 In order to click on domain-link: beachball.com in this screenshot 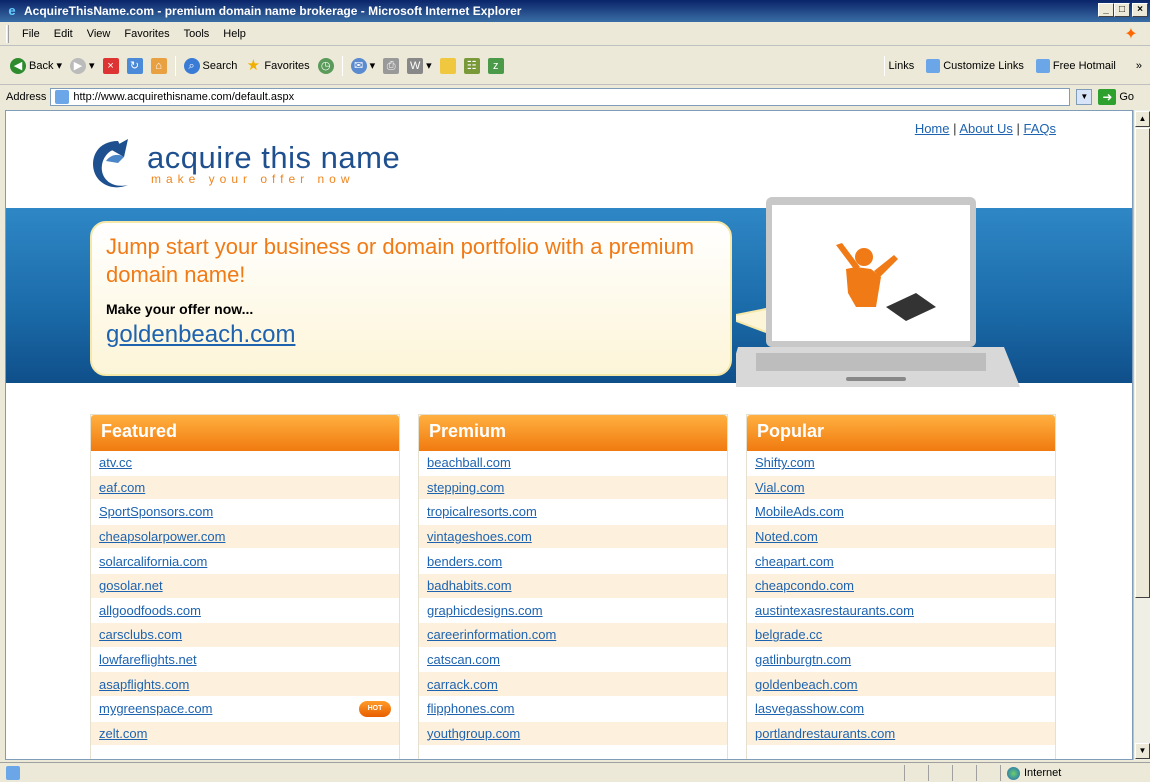, I will do `click(469, 462)`.